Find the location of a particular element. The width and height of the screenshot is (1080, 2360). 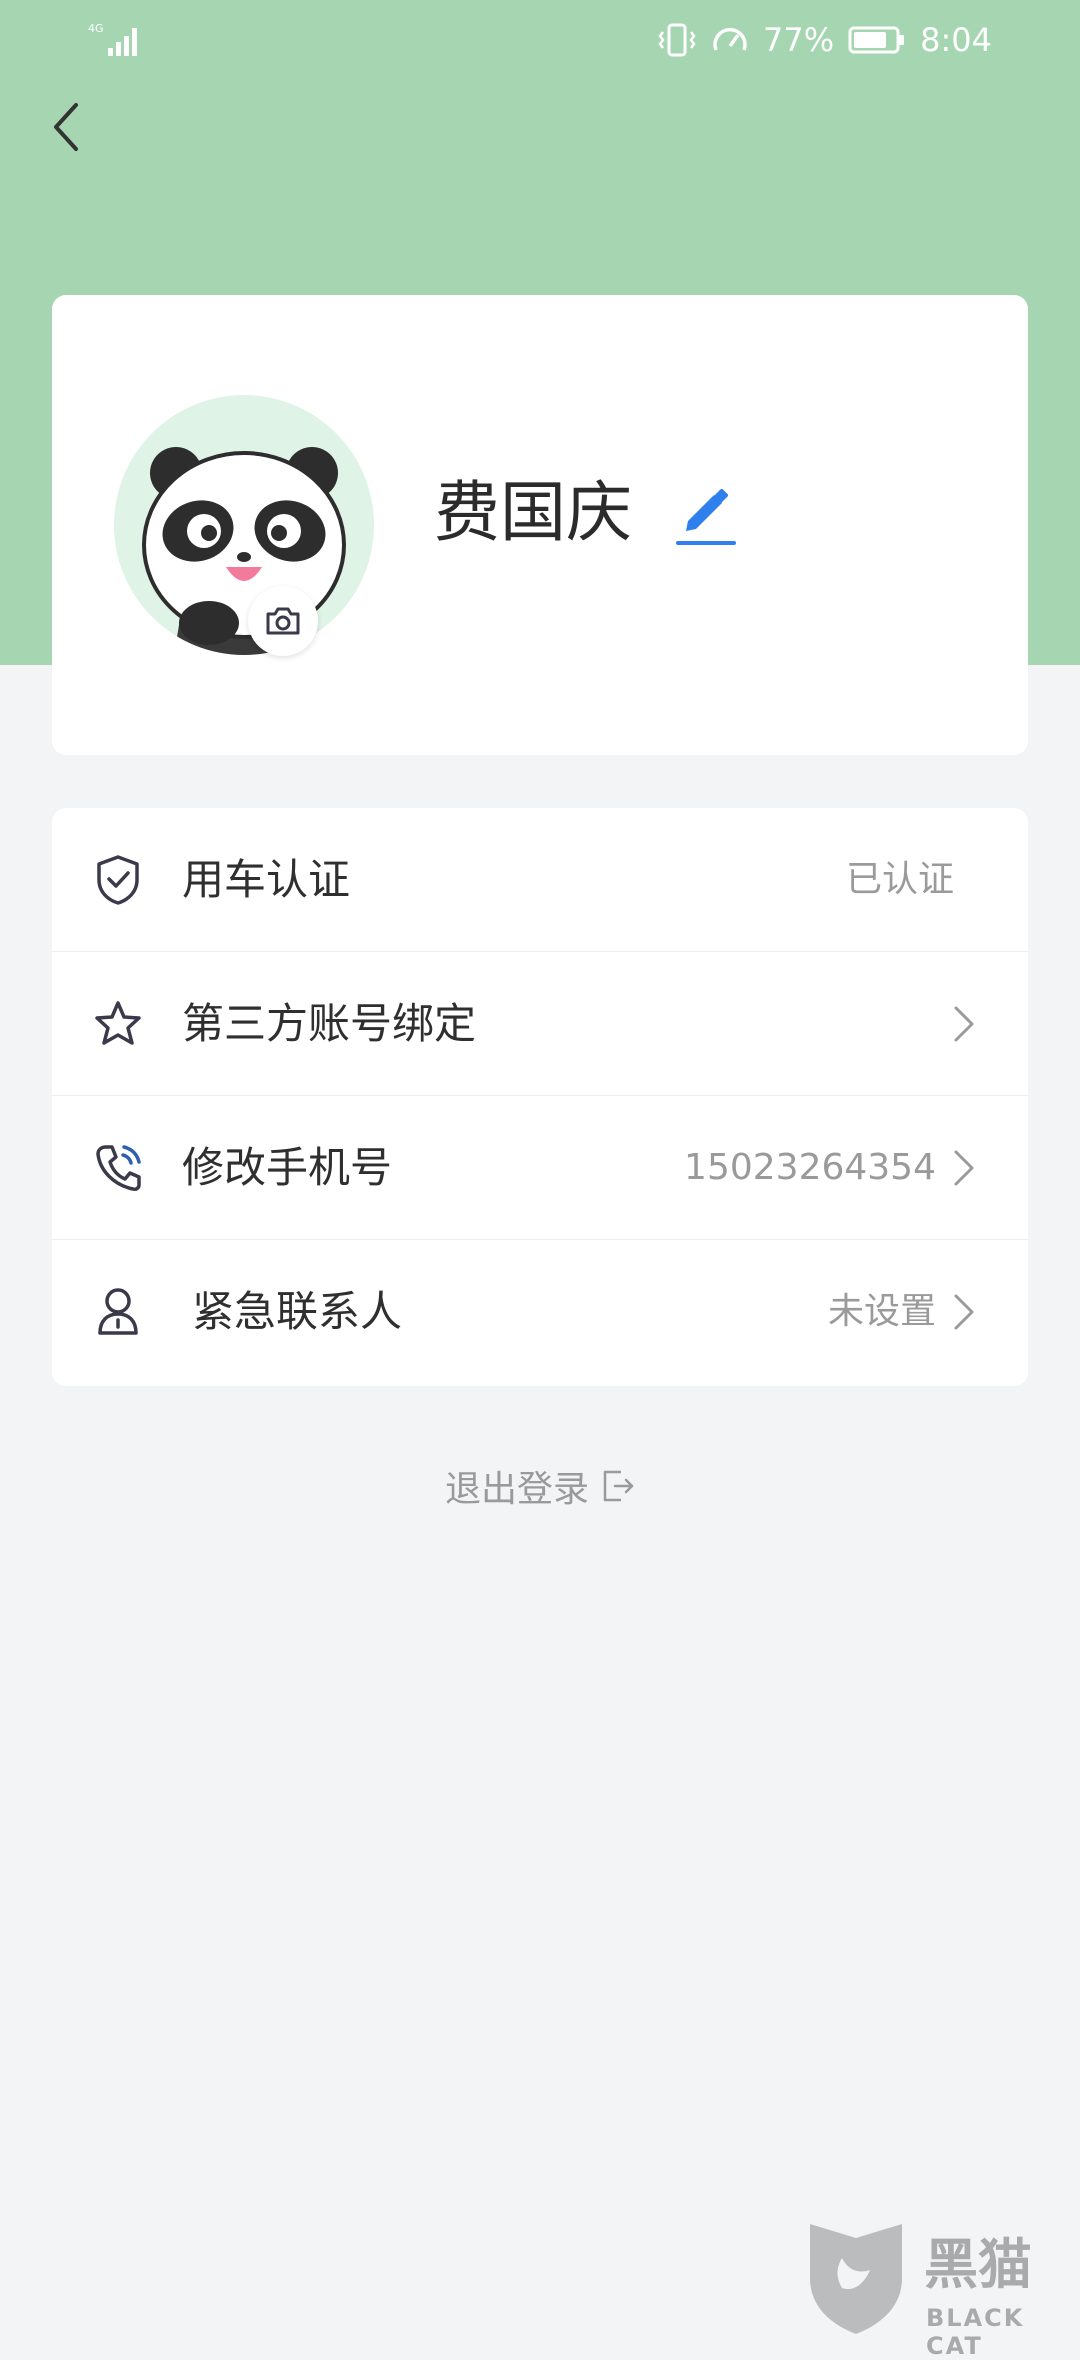

watermark: 黑猫 BLACK CAT is located at coordinates (943, 2289).